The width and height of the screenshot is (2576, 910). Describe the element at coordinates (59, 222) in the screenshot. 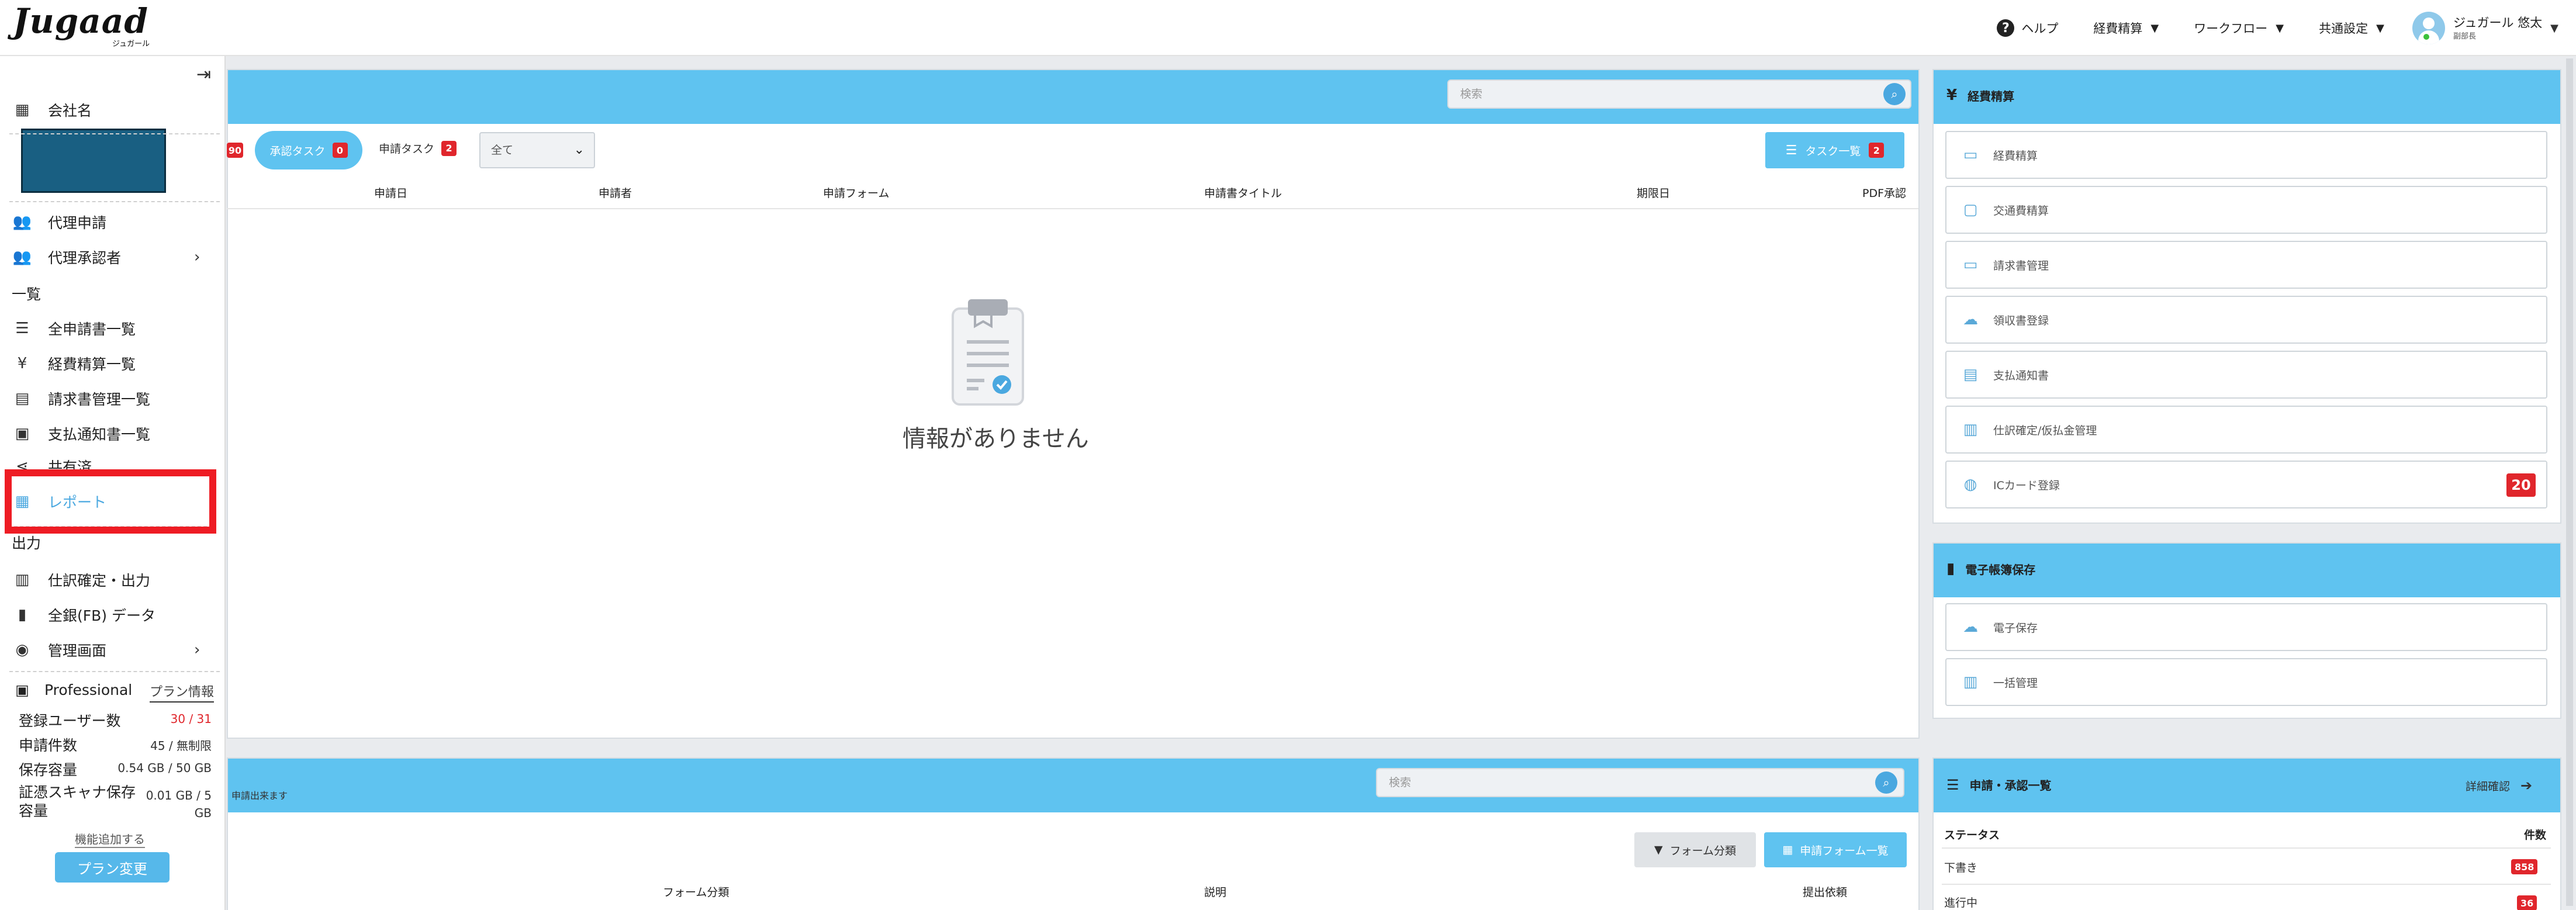

I see `sidebar-item-proxy-apply: 👥 代理申請` at that location.